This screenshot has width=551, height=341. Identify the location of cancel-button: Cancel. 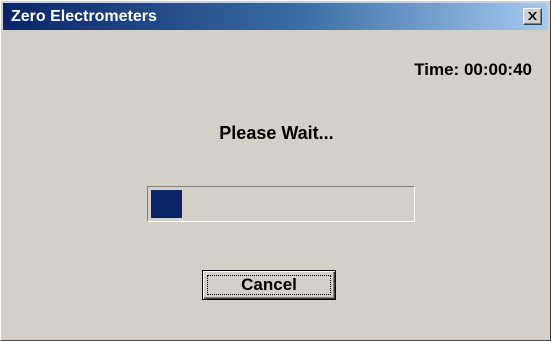
(269, 285).